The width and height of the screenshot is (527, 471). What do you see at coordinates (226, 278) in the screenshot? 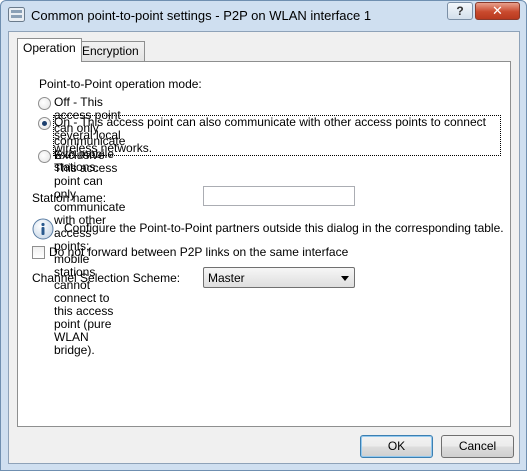
I see `channel-scheme-value: Master` at bounding box center [226, 278].